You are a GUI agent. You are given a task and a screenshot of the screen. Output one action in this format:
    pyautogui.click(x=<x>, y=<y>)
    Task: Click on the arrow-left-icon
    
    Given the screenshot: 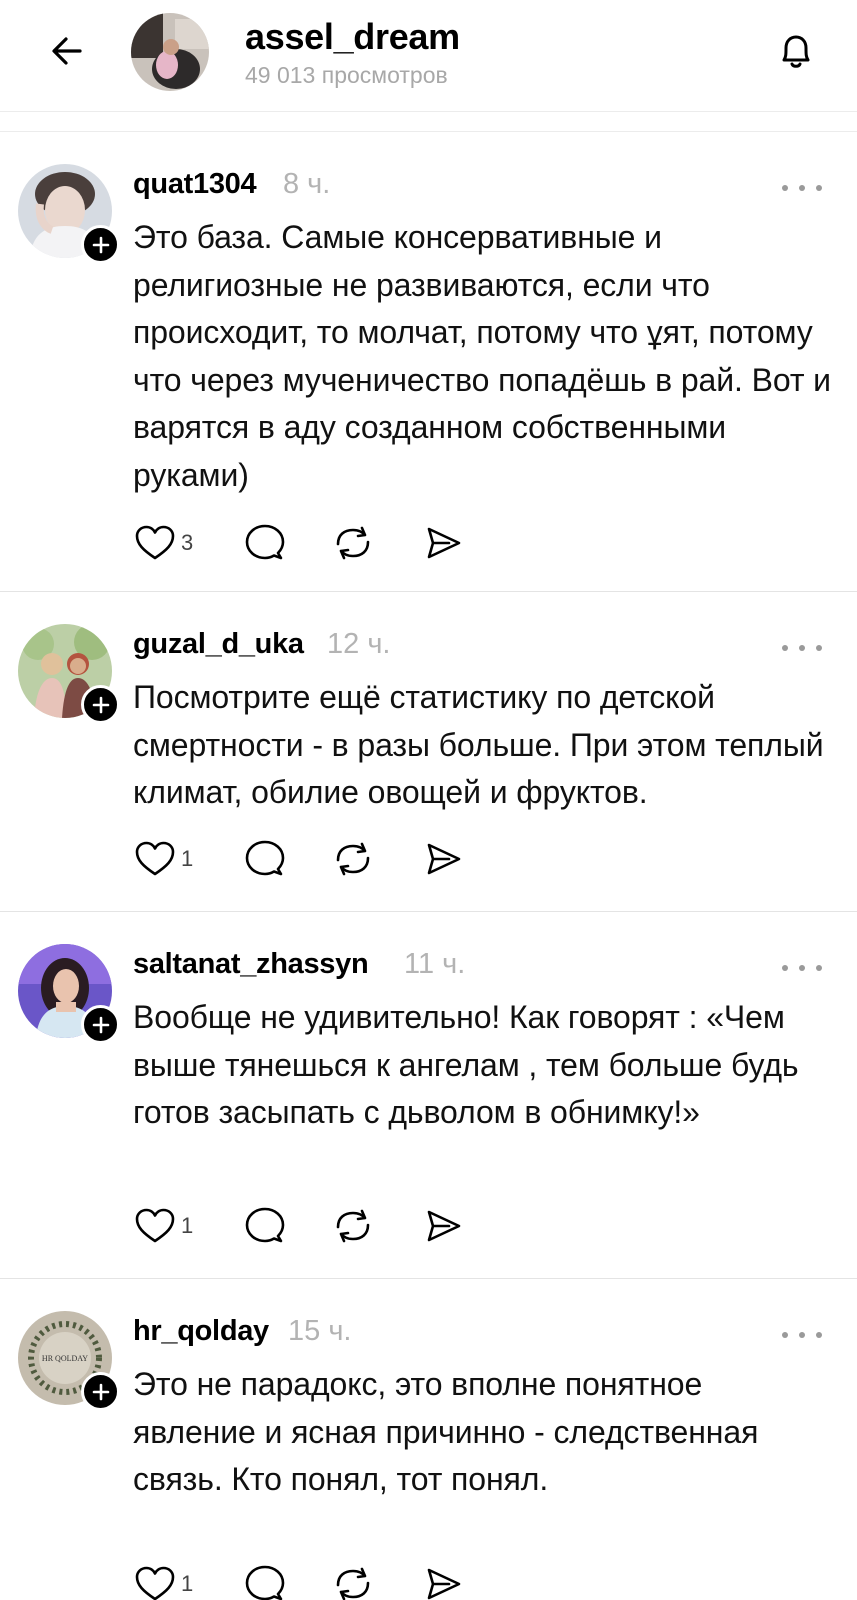 What is the action you would take?
    pyautogui.click(x=67, y=51)
    